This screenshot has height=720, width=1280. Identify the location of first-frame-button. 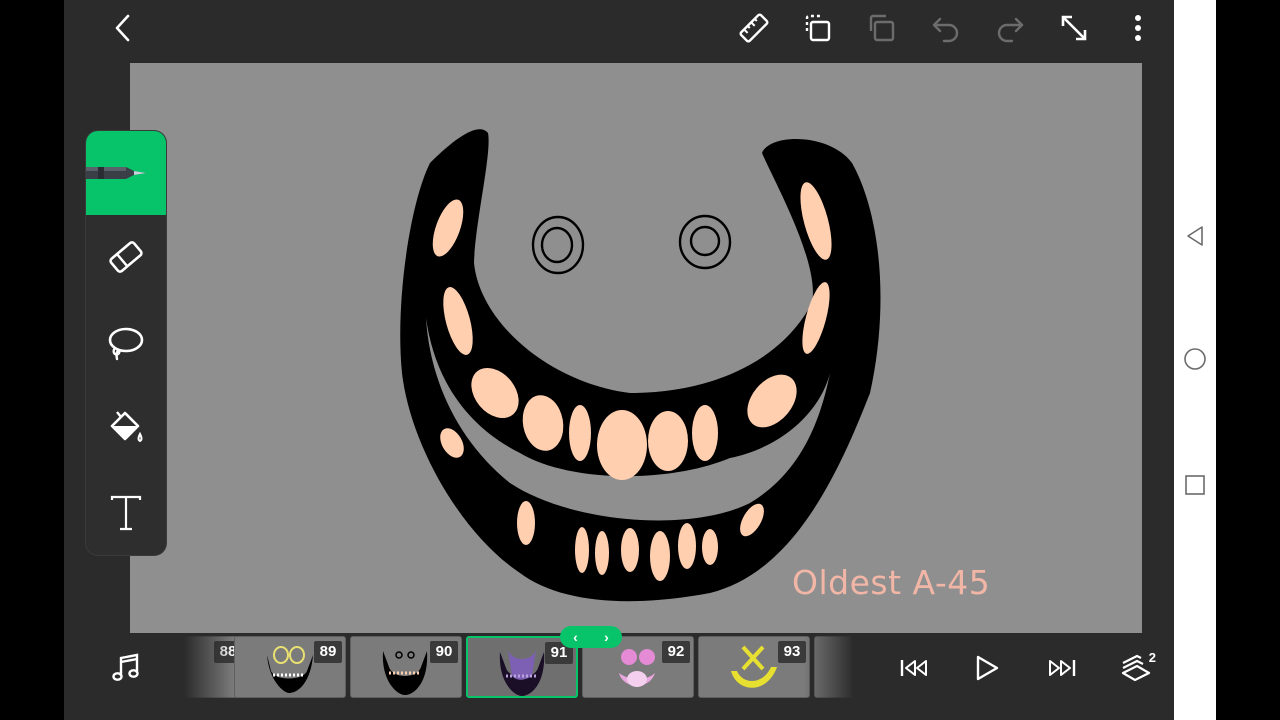
(914, 668).